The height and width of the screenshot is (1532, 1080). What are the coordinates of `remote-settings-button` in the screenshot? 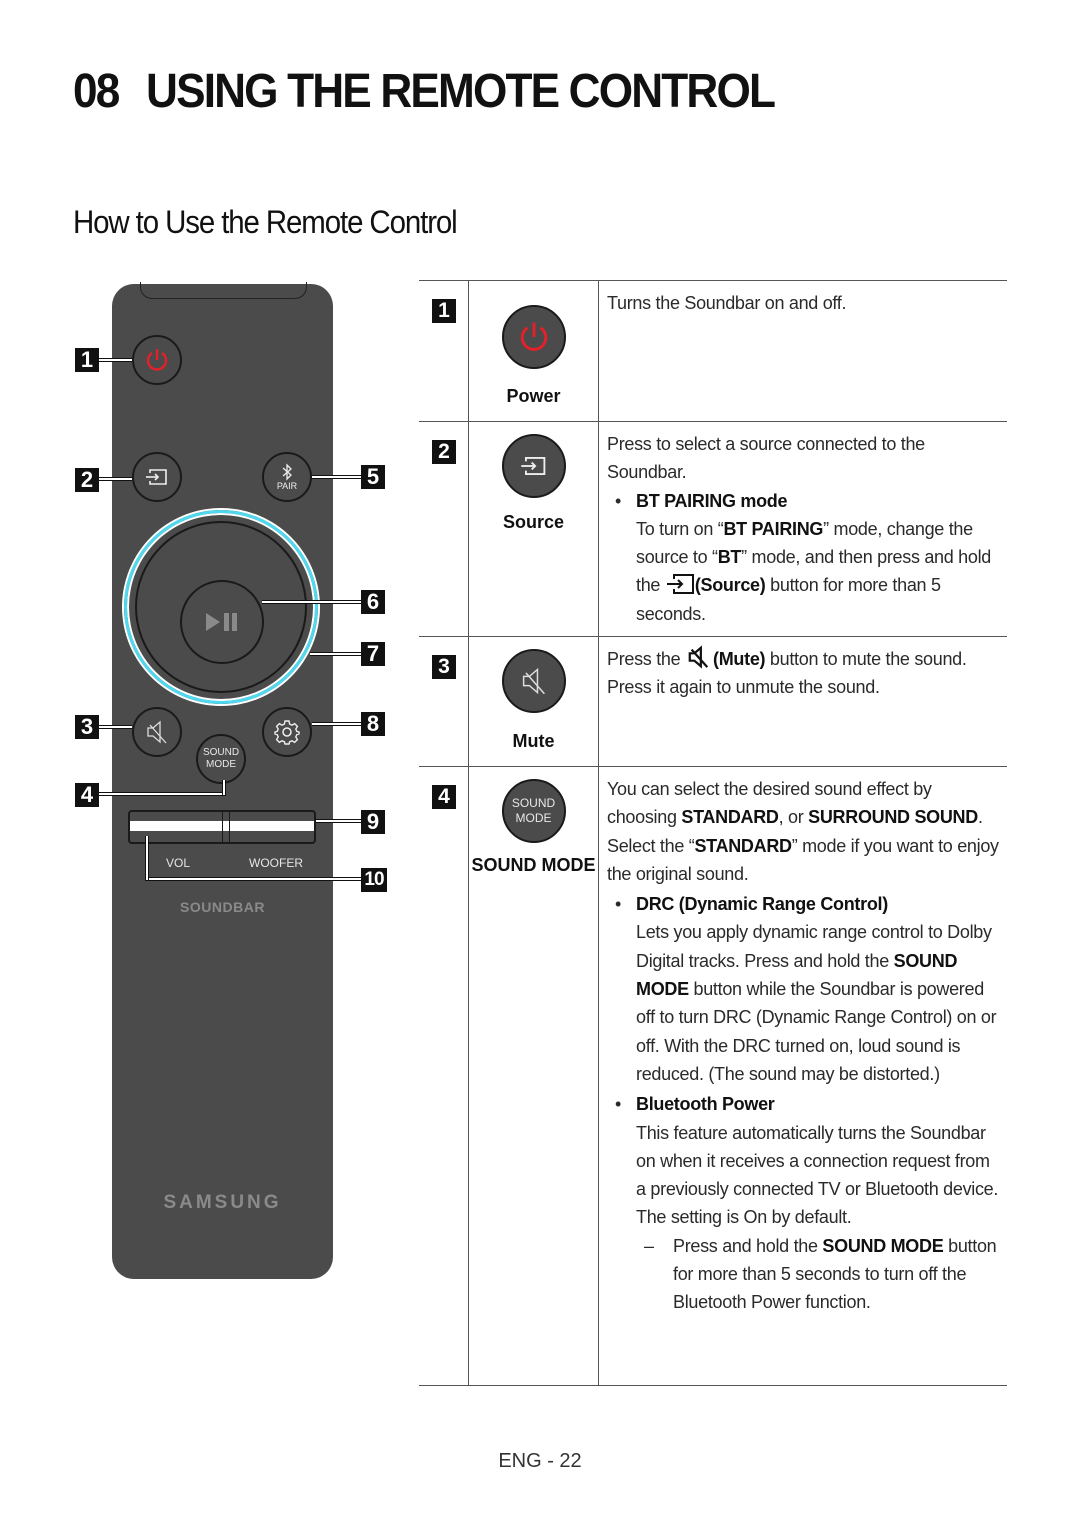 It's located at (287, 732).